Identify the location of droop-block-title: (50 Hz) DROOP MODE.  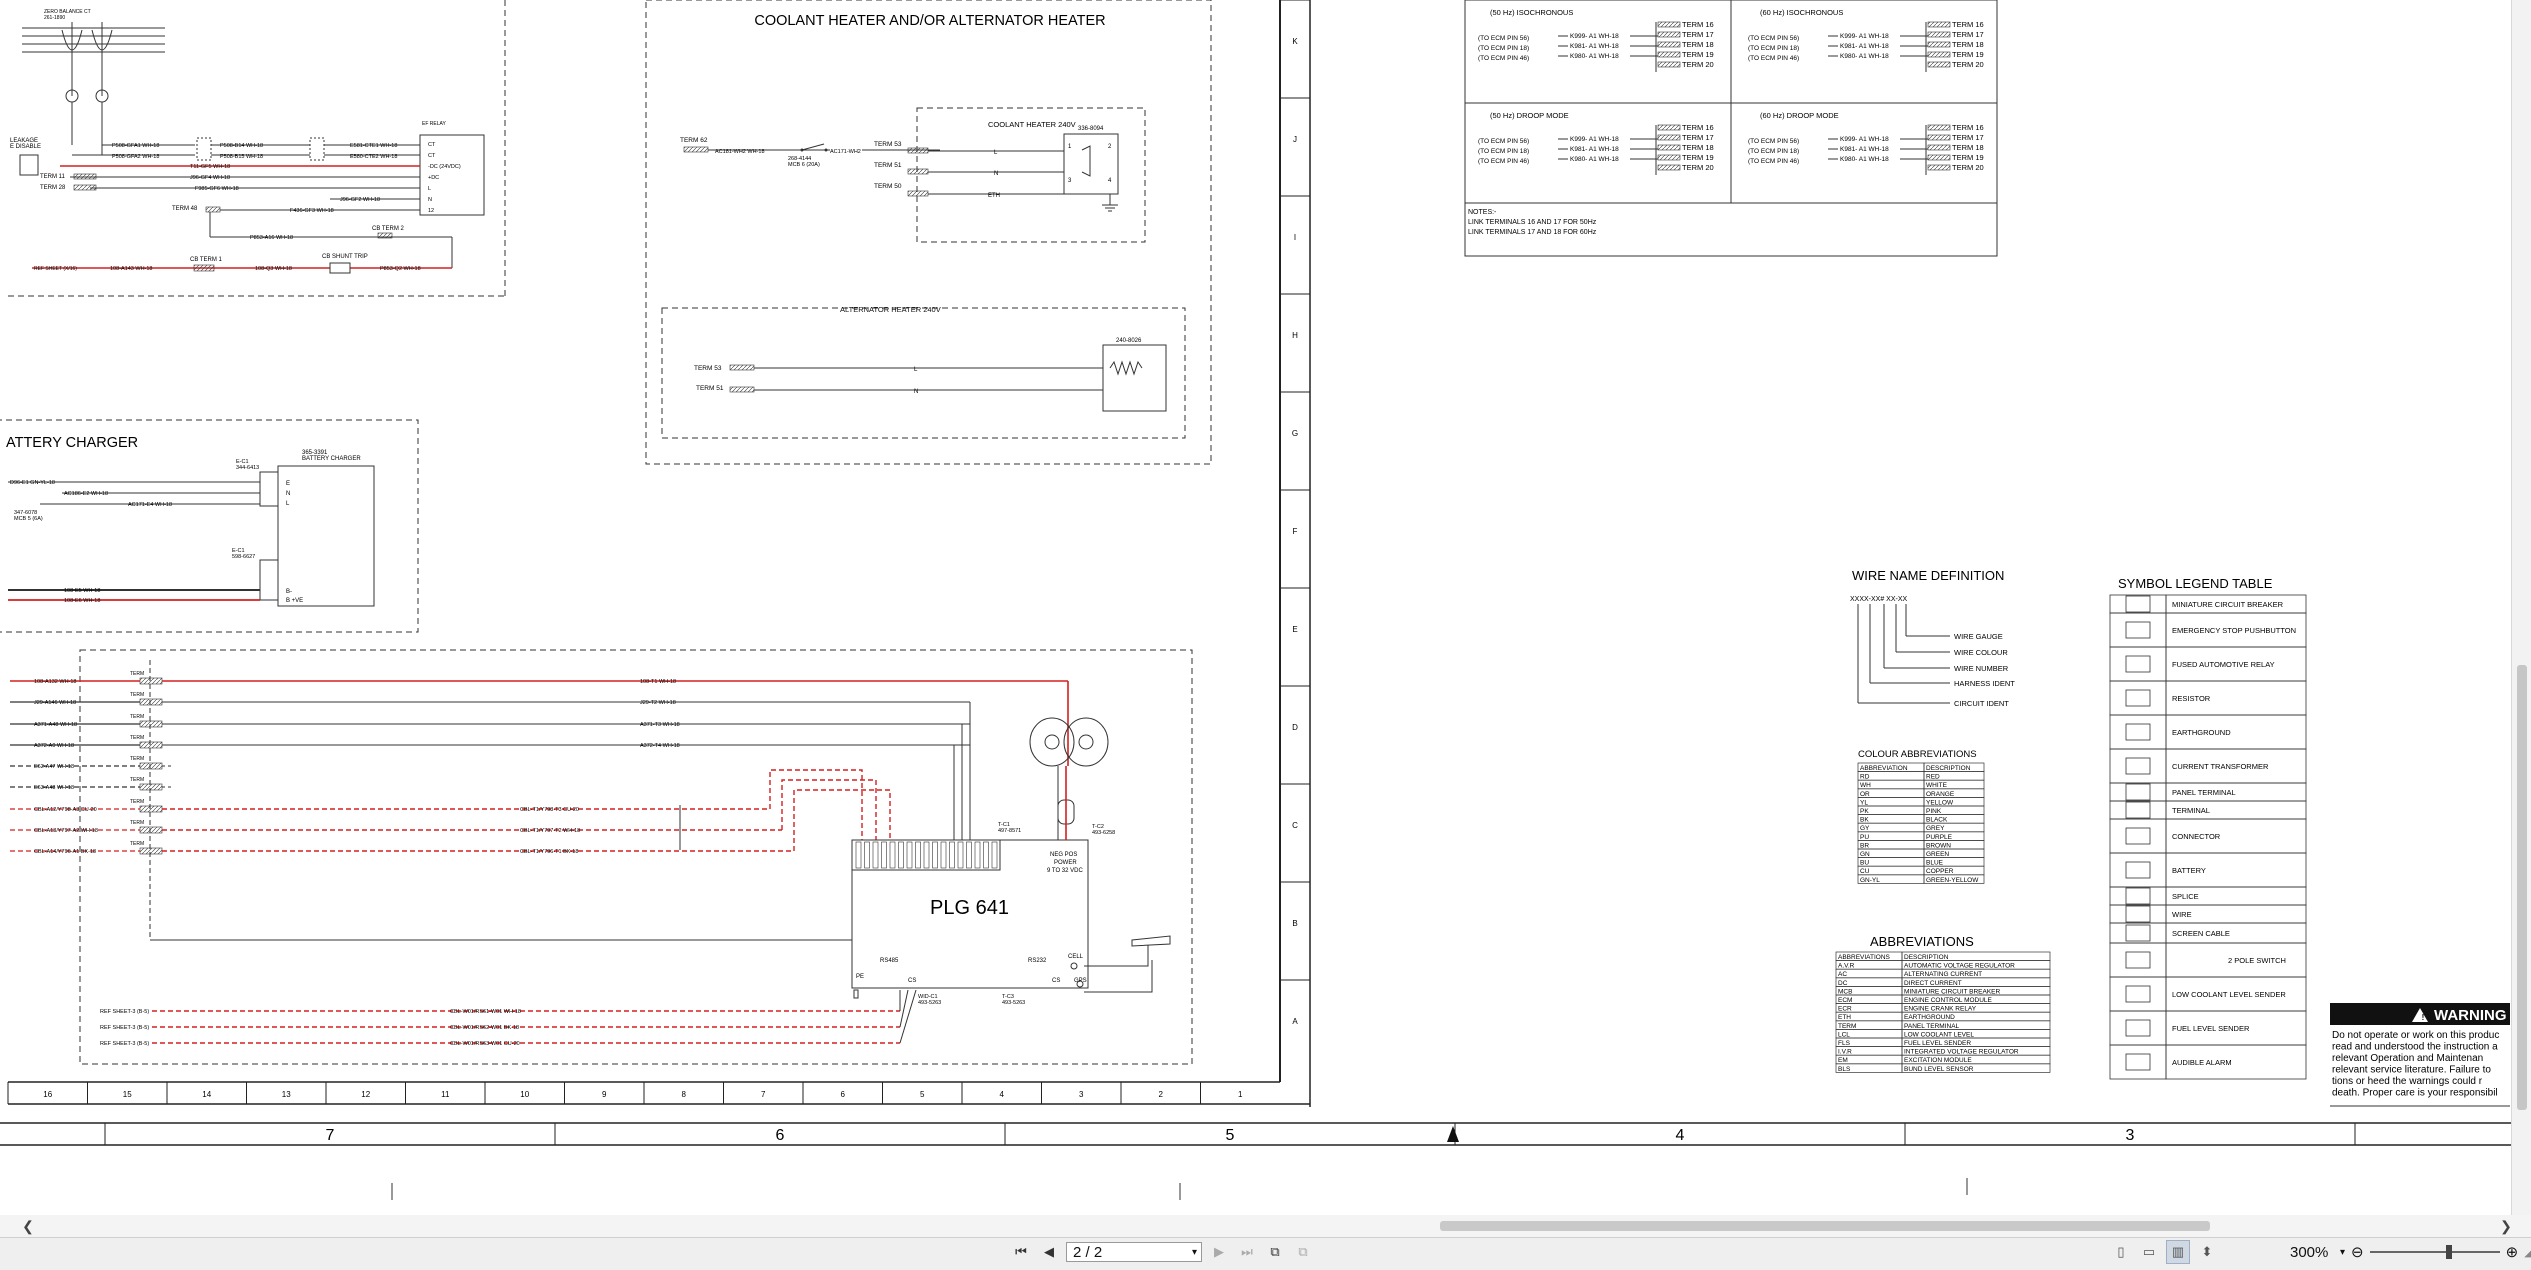
(1529, 115).